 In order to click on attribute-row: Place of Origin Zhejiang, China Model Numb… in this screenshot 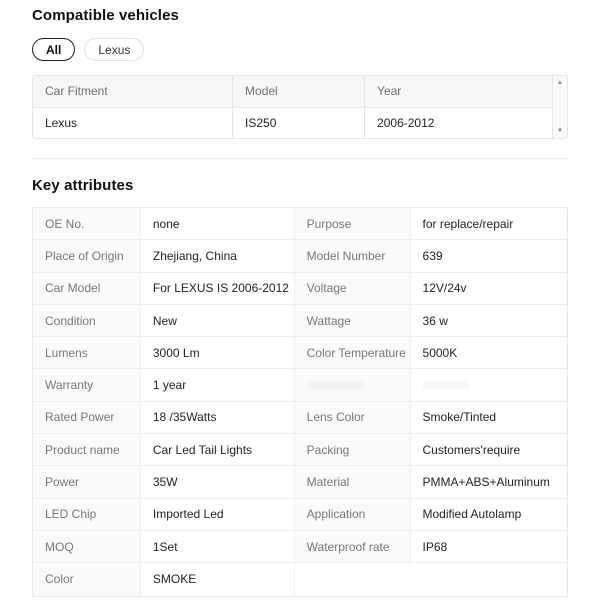, I will do `click(300, 256)`.